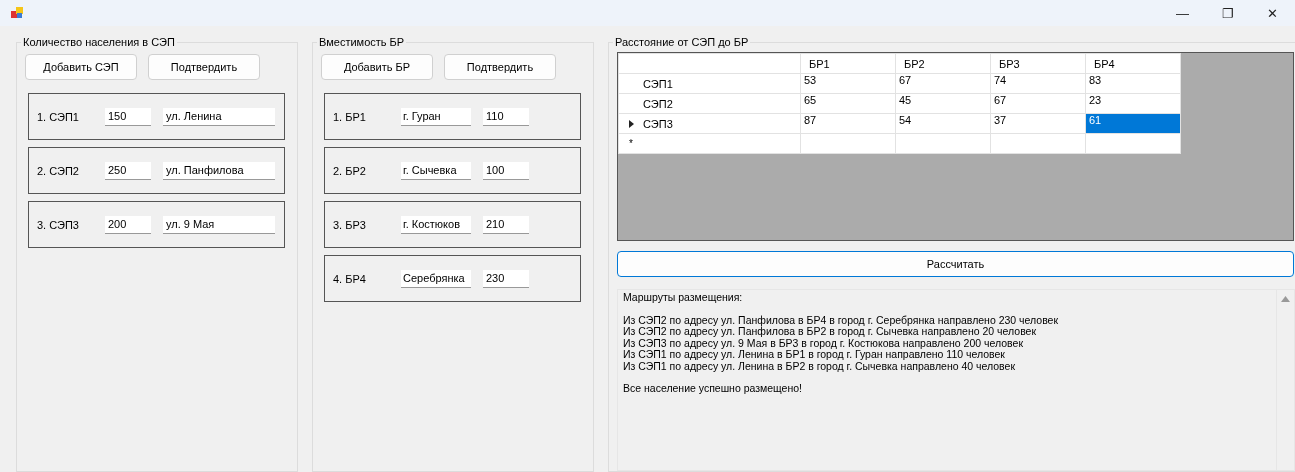 The width and height of the screenshot is (1295, 472). What do you see at coordinates (349, 116) in the screenshot?
I see `area-label: 1. БР1` at bounding box center [349, 116].